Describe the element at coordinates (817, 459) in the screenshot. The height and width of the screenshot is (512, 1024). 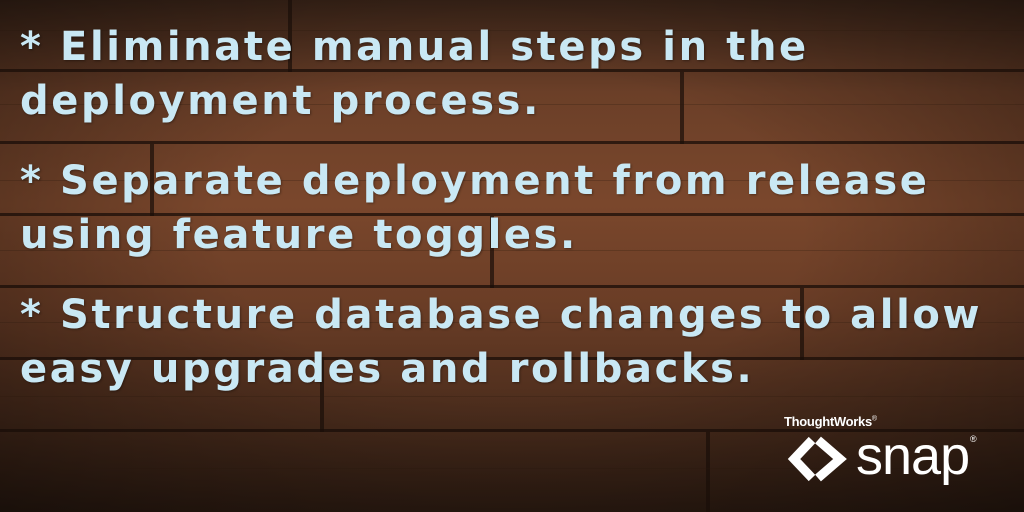
I see `snap-chevron-icon` at that location.